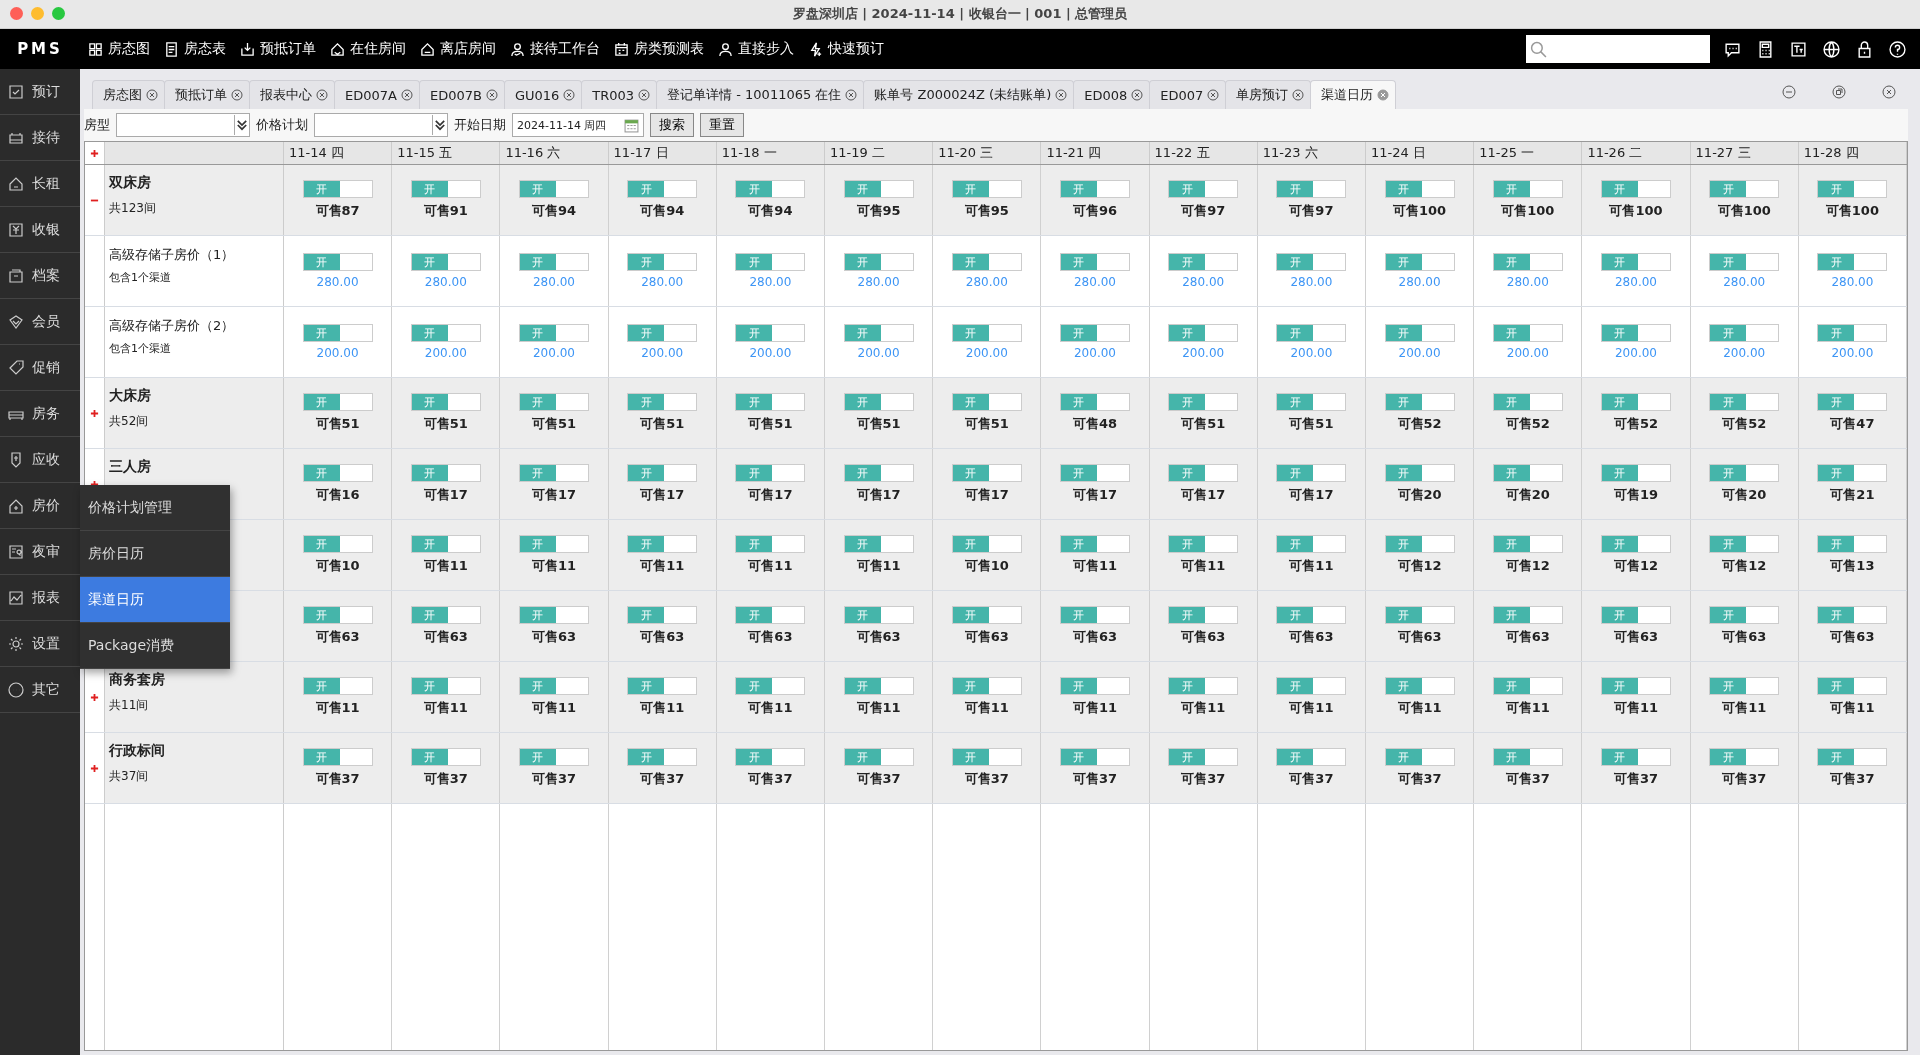 The image size is (1920, 1055). Describe the element at coordinates (672, 125) in the screenshot. I see `search-button: 搜索` at that location.